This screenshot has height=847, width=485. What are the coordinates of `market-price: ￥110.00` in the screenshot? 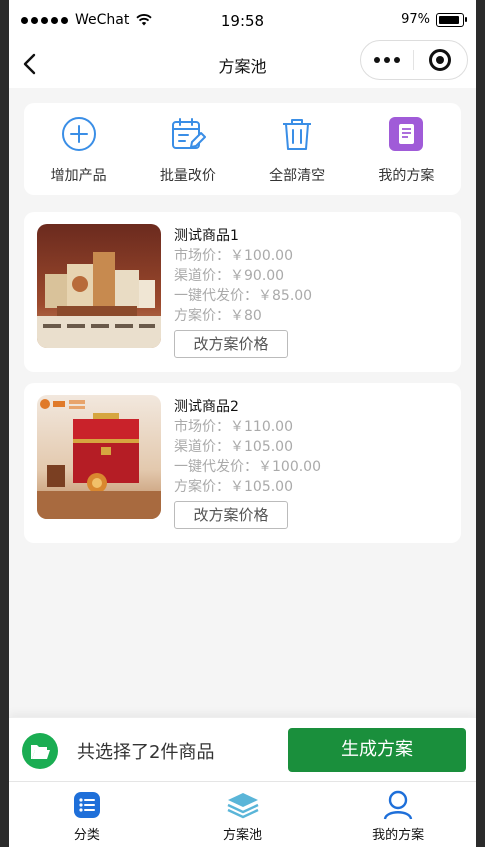 It's located at (261, 427).